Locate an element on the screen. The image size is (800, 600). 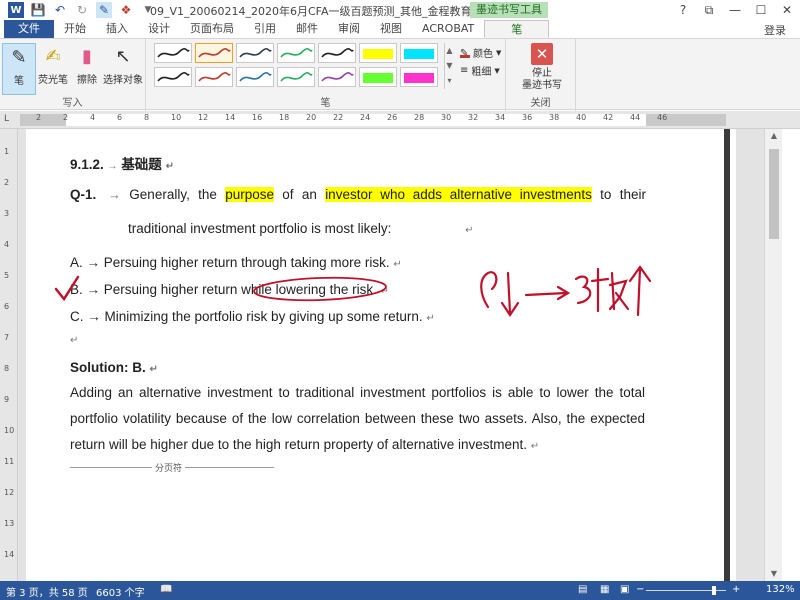
page-break-label: 分页符 is located at coordinates (169, 467).